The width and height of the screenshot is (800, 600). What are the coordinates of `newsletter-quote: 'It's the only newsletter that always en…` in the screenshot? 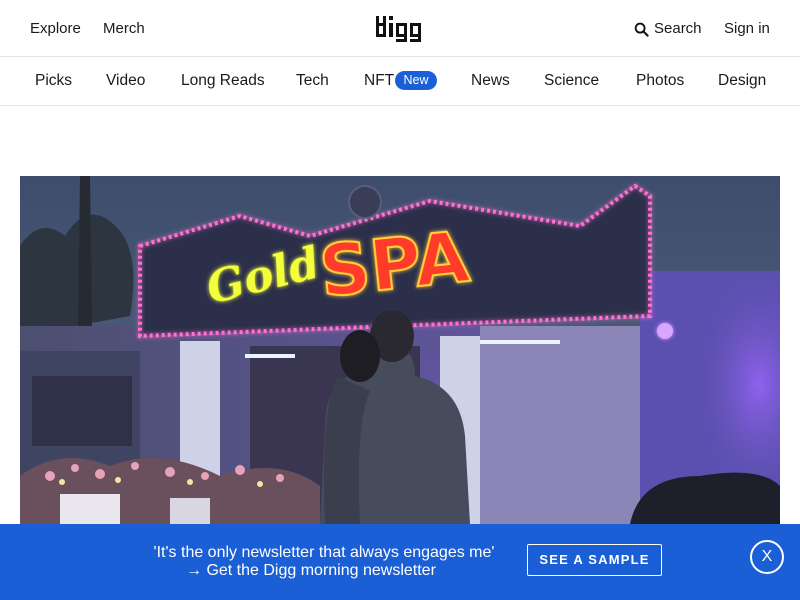 It's located at (324, 552).